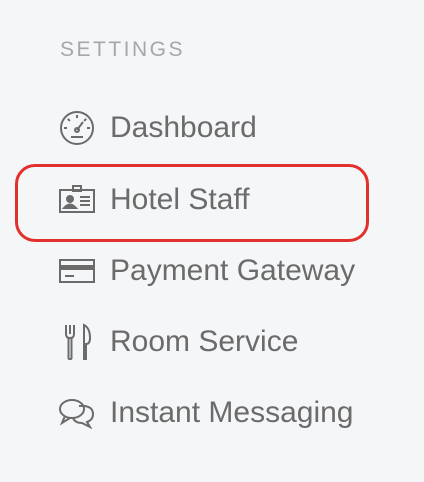  I want to click on menu-item-room-service: Room Service, so click(177, 342).